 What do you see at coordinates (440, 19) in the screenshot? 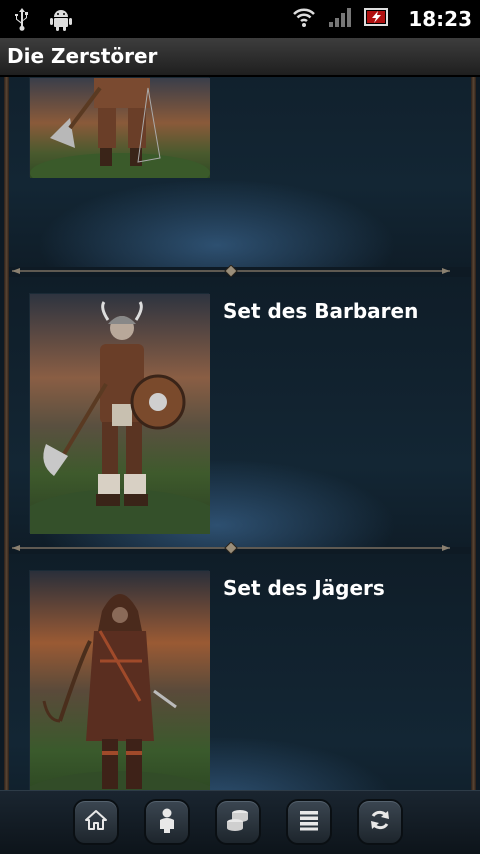
I see `clock: 18:23` at bounding box center [440, 19].